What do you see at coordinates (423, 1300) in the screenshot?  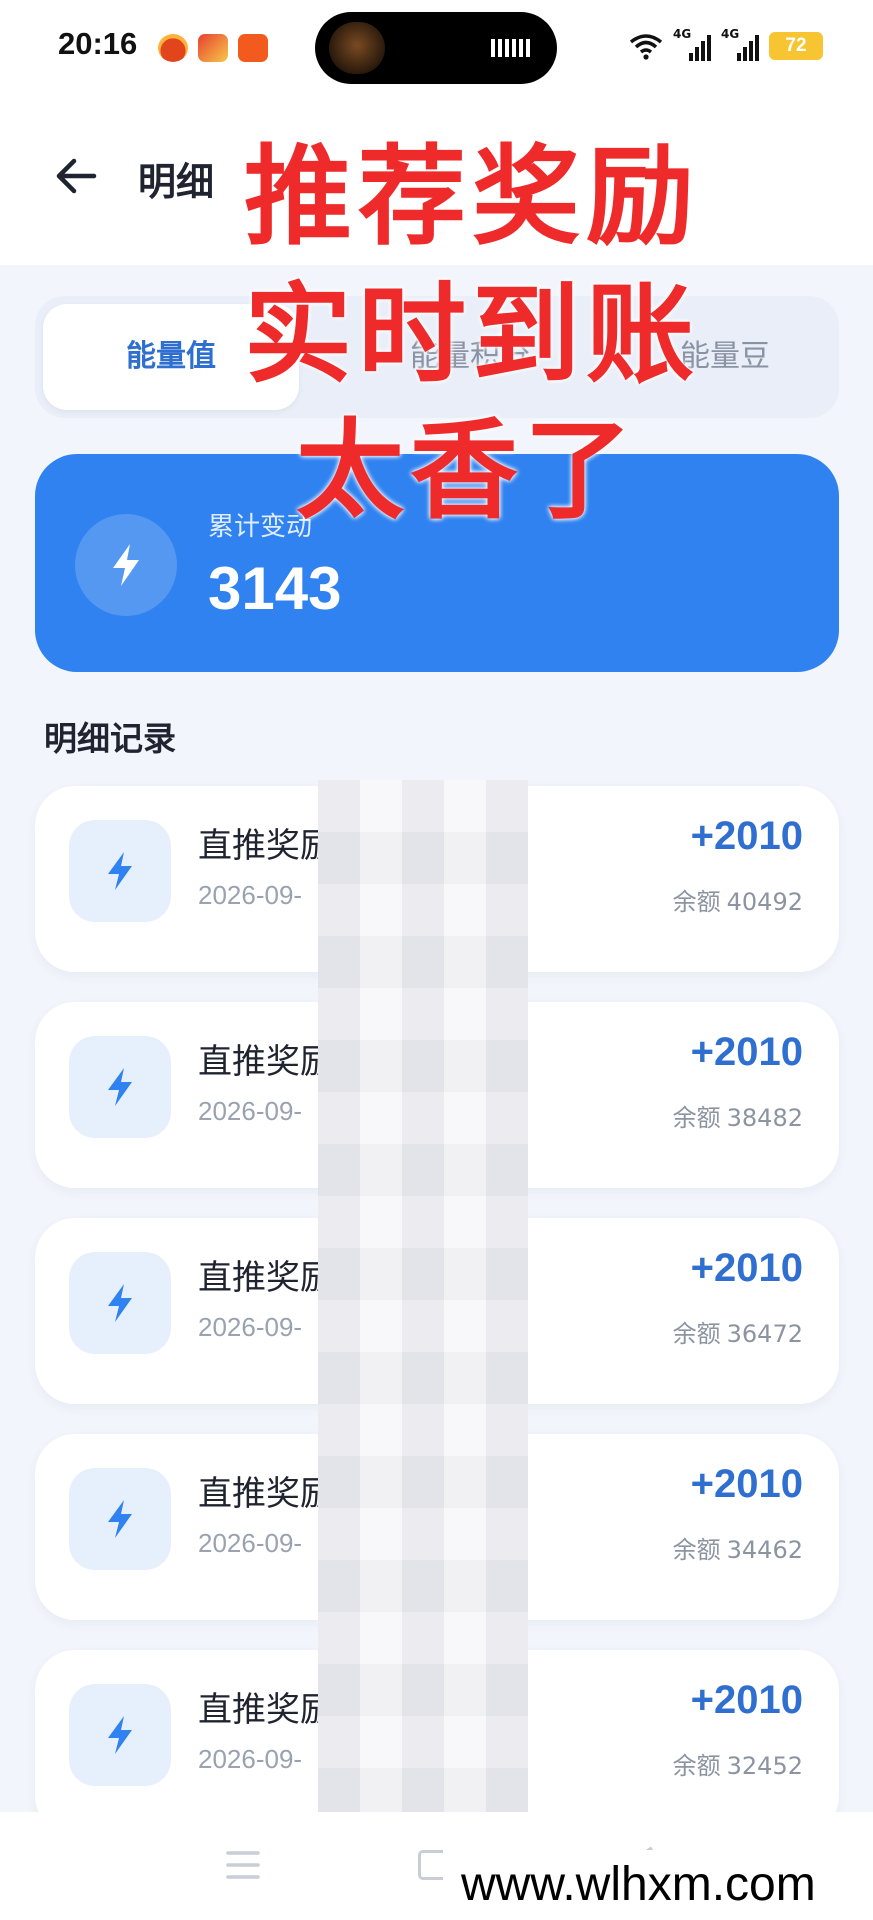 I see `redaction-mosaic` at bounding box center [423, 1300].